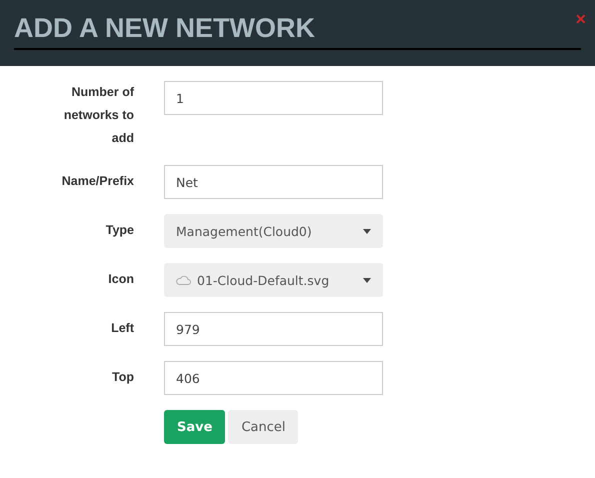 This screenshot has width=595, height=478. What do you see at coordinates (273, 329) in the screenshot?
I see `input-field: 979` at bounding box center [273, 329].